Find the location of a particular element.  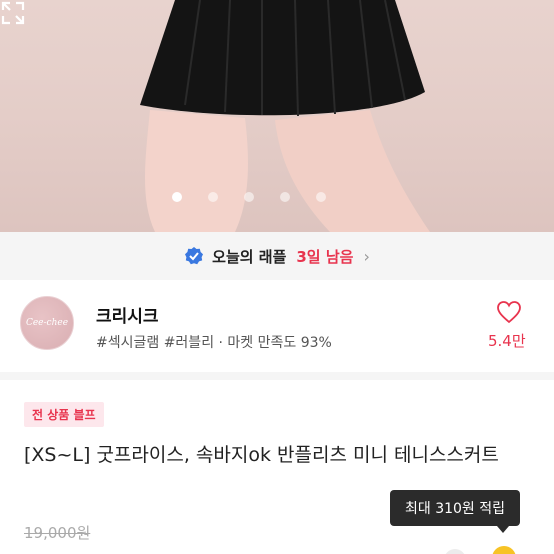

original-price: 19,000원 is located at coordinates (57, 533).